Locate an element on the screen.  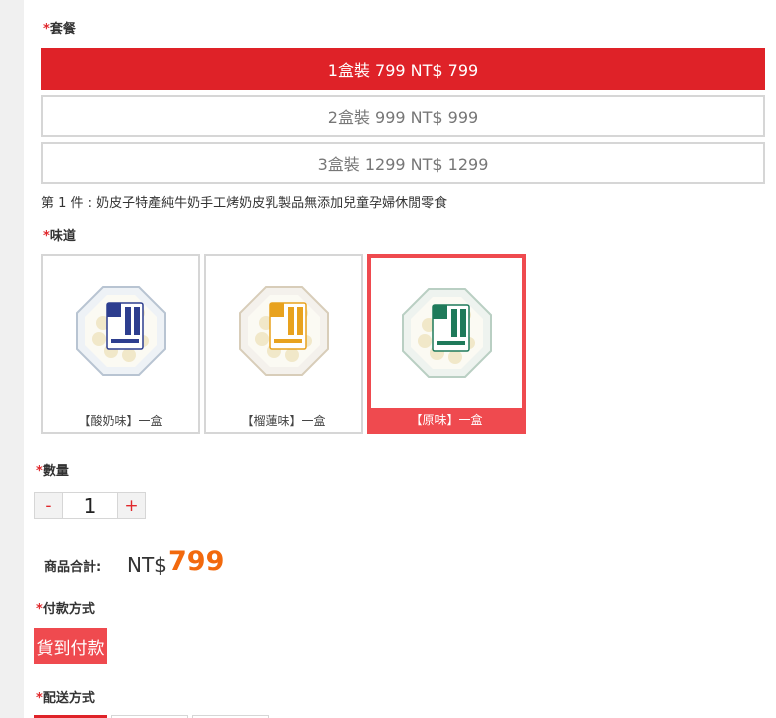
quantity-stepper: - 1 + is located at coordinates (90, 505).